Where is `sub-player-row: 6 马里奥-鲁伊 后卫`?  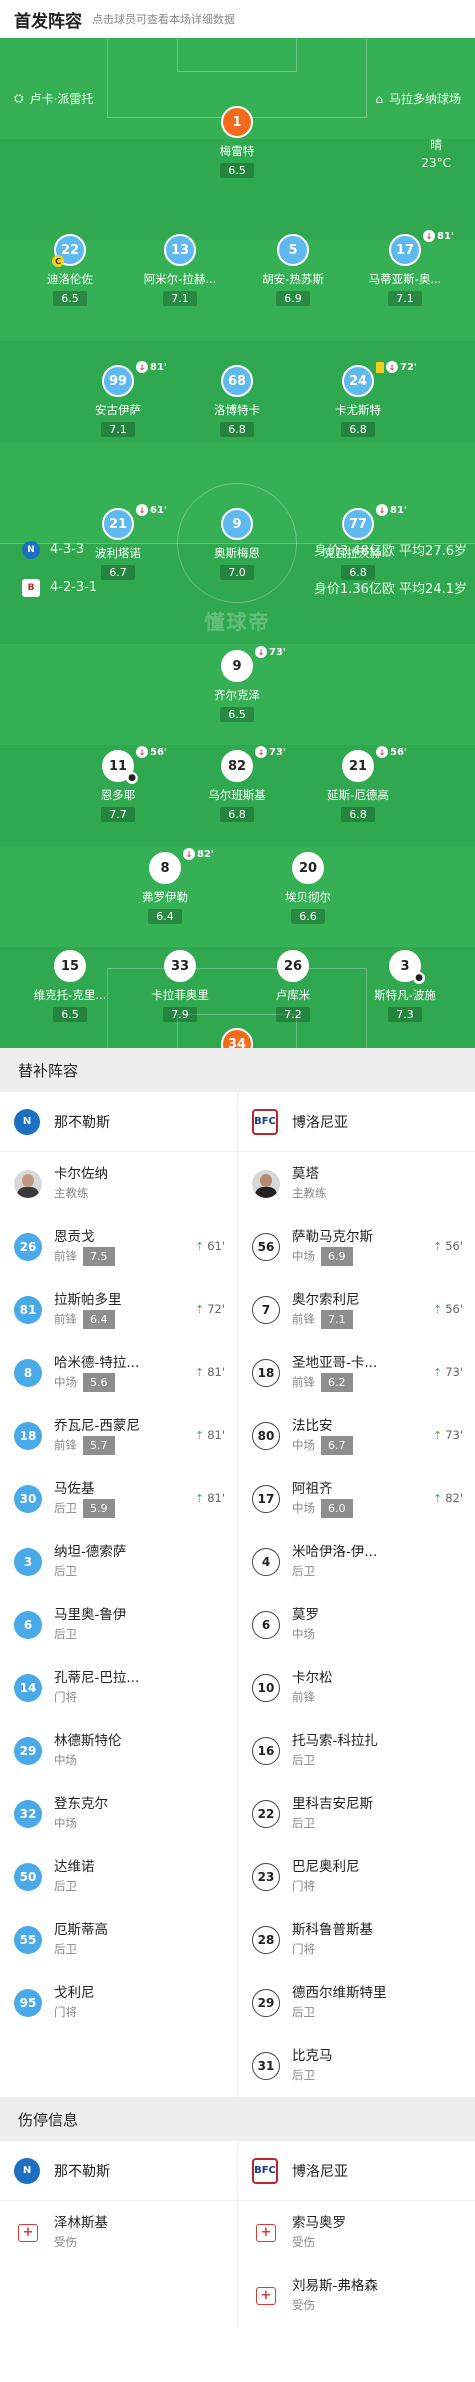 sub-player-row: 6 马里奥-鲁伊 后卫 is located at coordinates (118, 1624).